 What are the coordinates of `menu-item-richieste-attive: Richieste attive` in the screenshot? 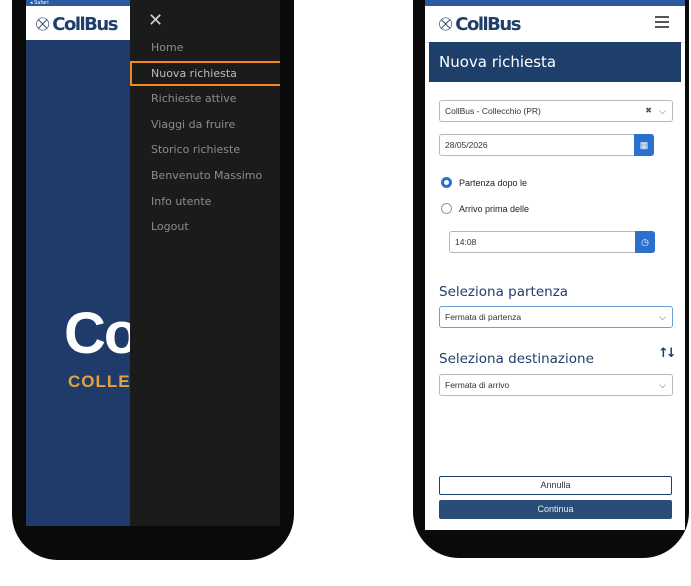 It's located at (205, 99).